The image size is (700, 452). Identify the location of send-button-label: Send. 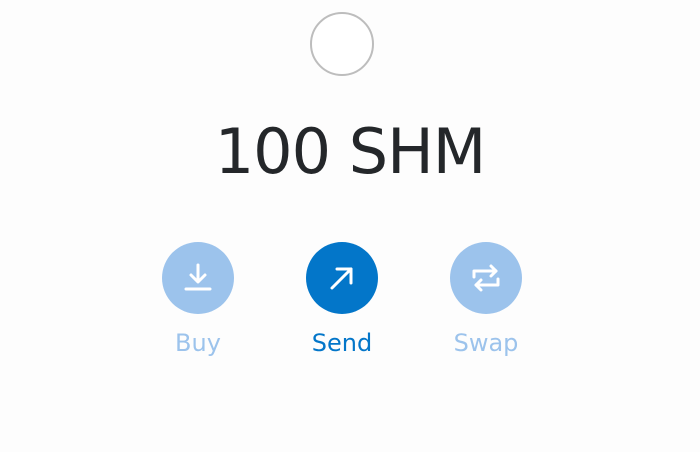
(342, 343).